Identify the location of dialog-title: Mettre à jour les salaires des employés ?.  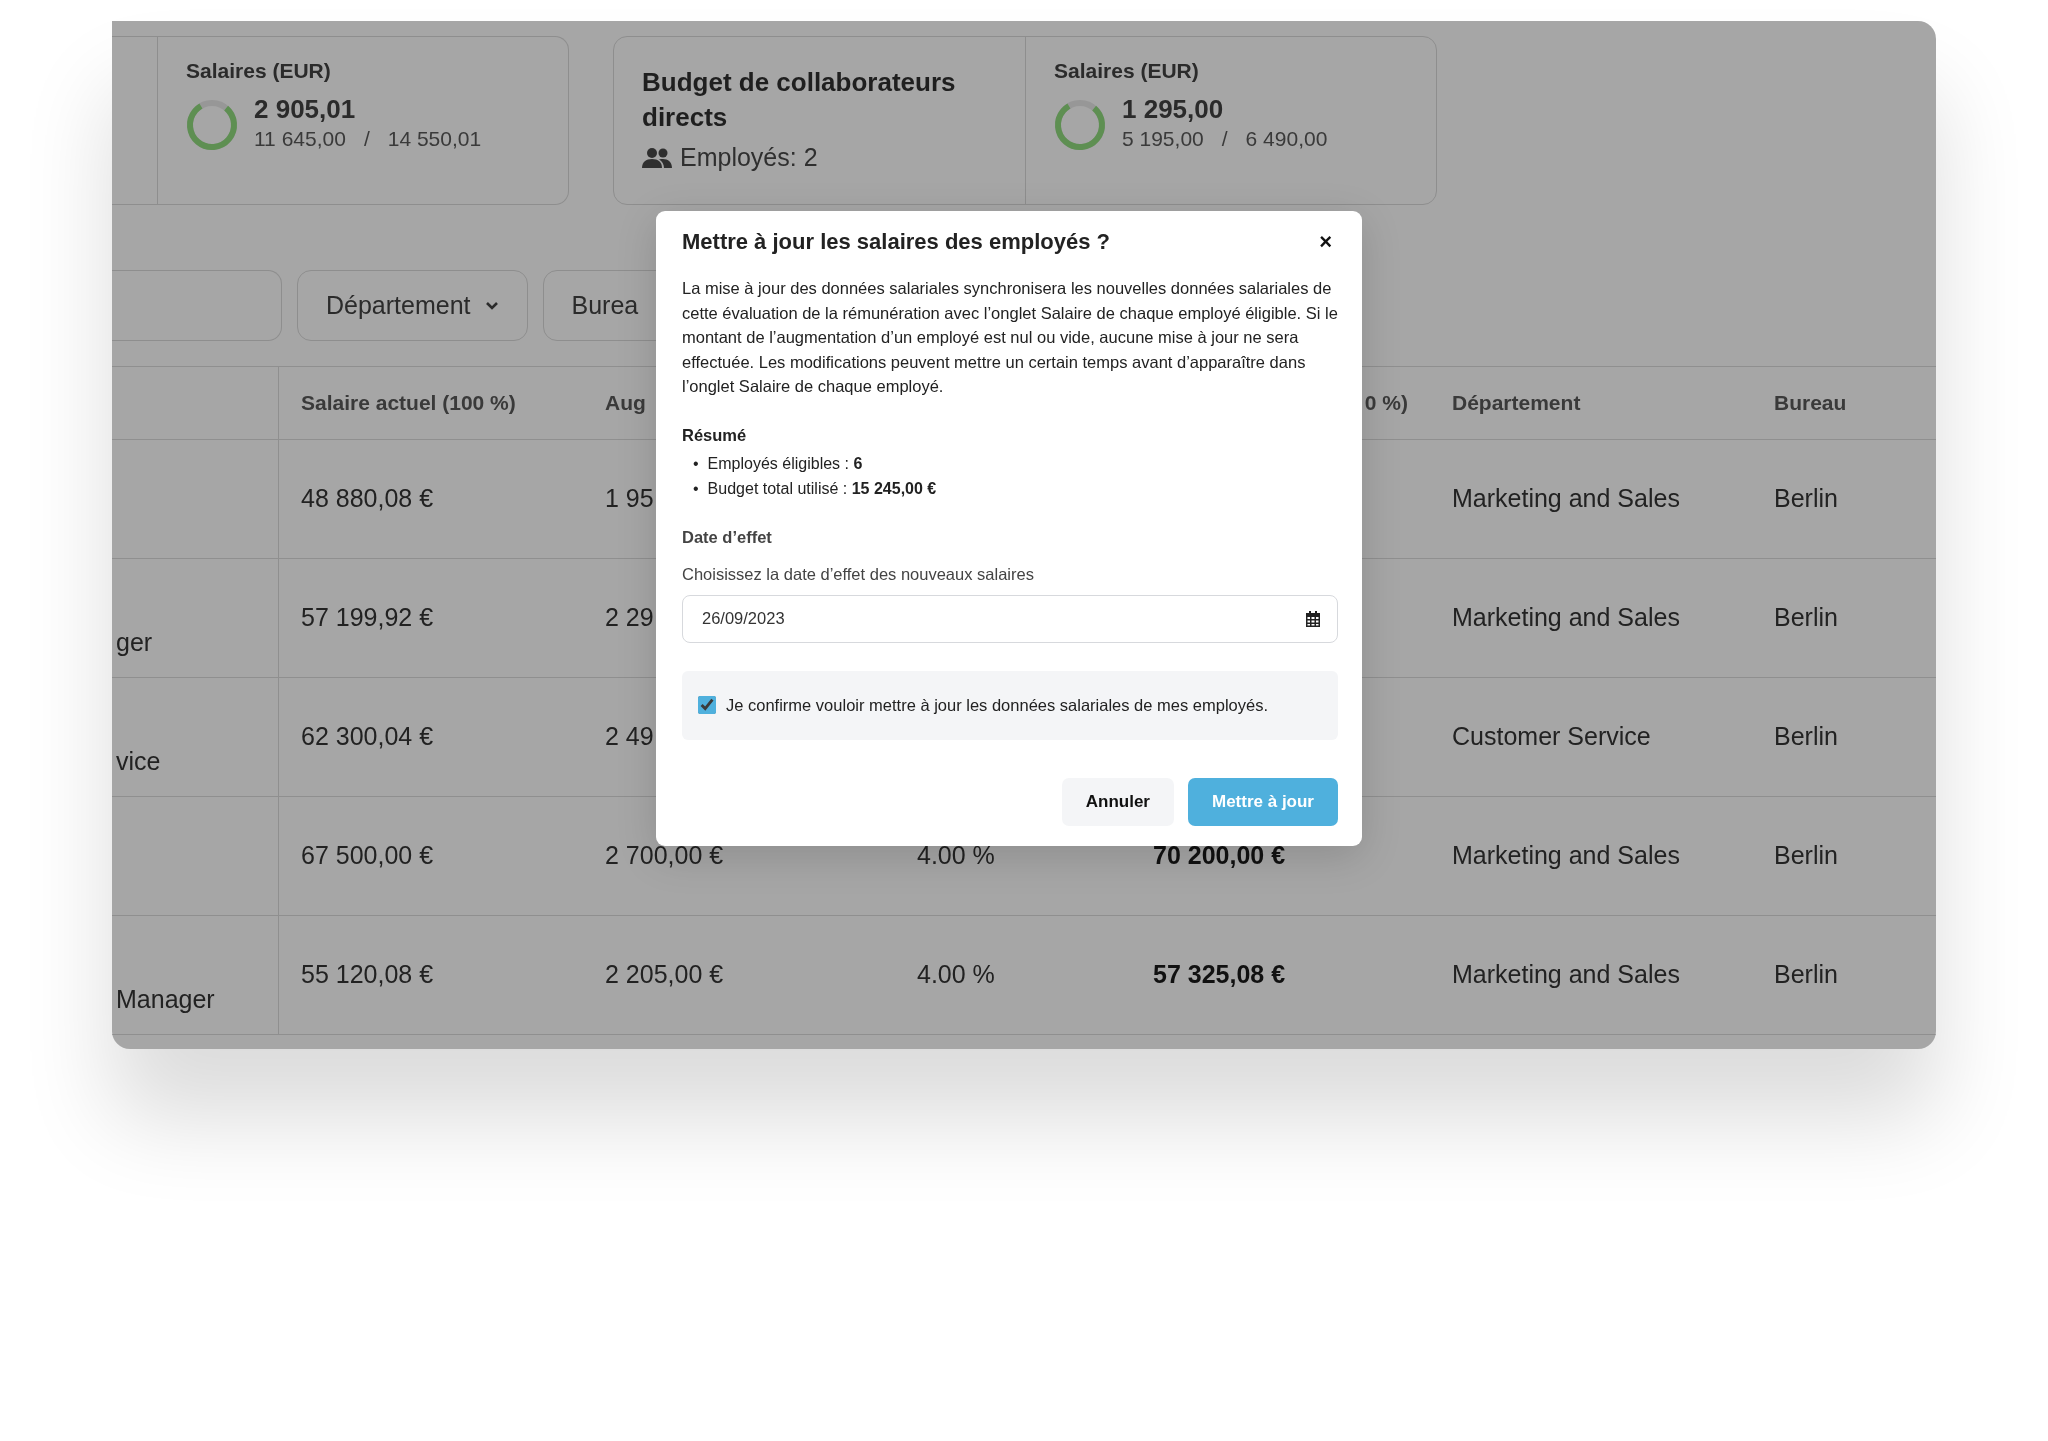
(896, 242).